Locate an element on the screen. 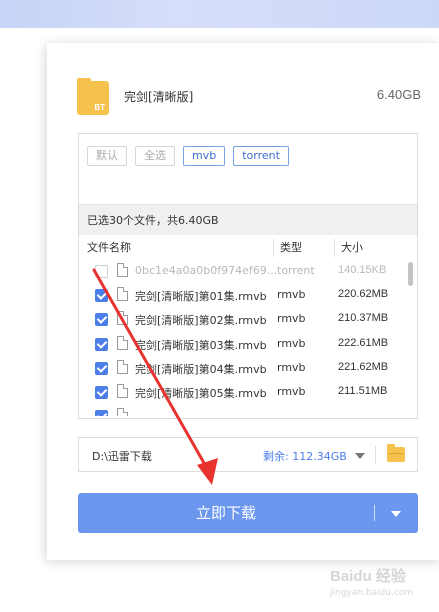 The image size is (439, 612). table-row: 完剑[清晰版]第03集.rmvb rmvb 222.61MB is located at coordinates (240, 345).